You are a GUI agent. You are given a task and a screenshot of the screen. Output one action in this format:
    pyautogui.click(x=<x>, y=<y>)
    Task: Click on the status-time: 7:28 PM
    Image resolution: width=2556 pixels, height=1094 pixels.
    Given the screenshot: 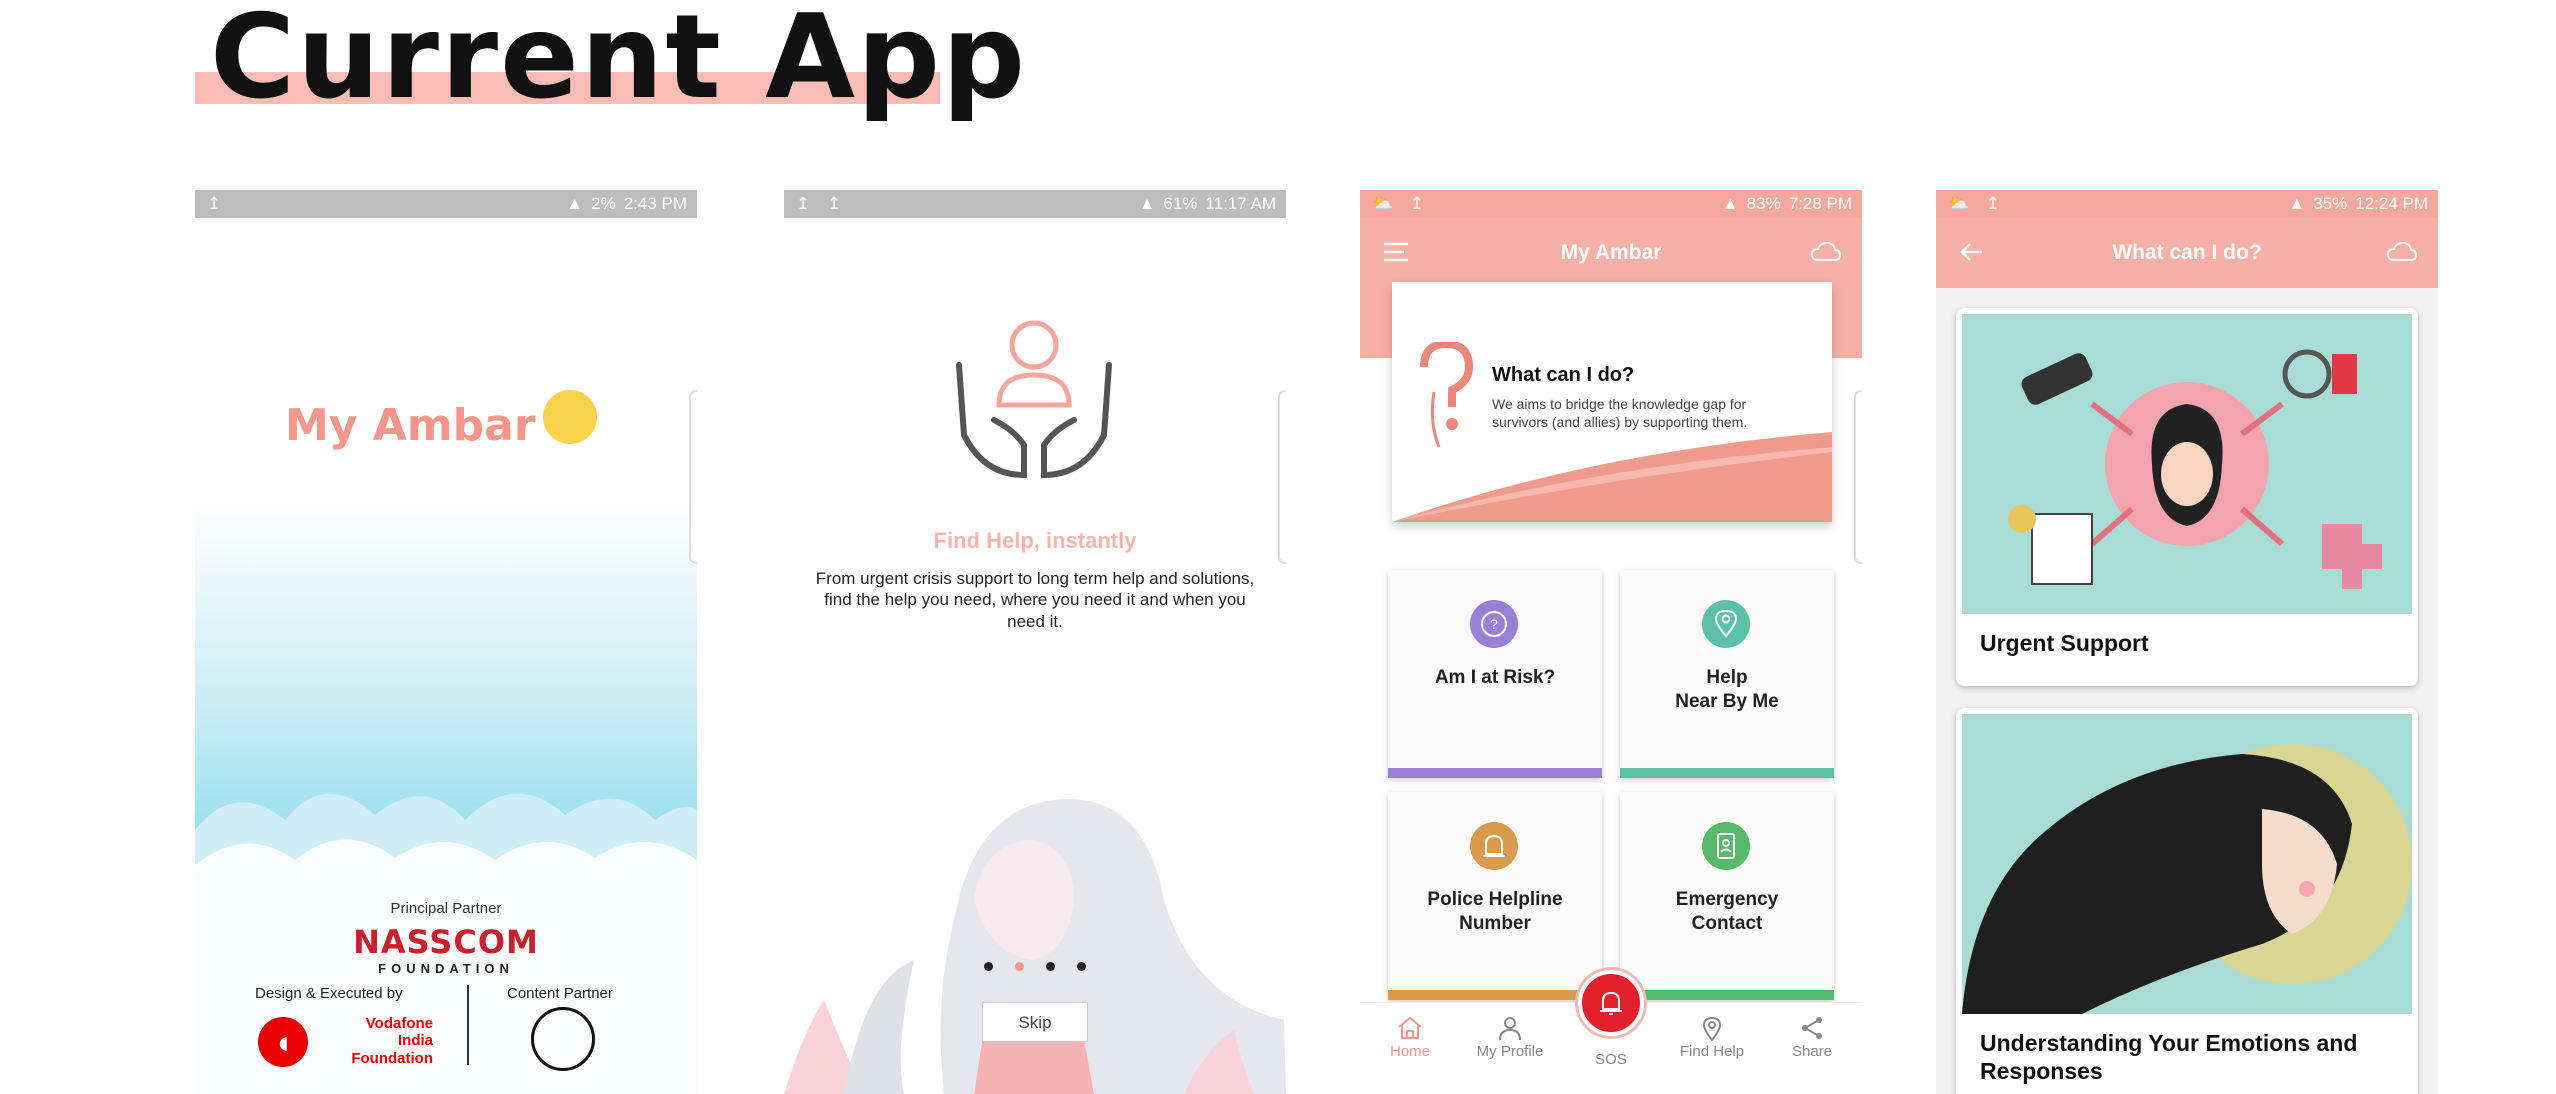 What is the action you would take?
    pyautogui.click(x=1820, y=203)
    